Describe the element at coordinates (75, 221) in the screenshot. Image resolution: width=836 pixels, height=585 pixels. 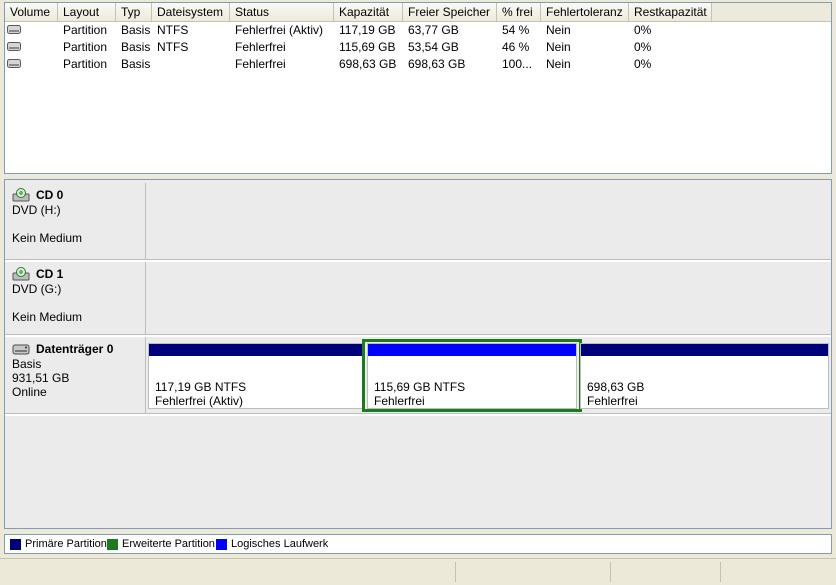
I see `disk-label-cd0: CD 0 DVD (H:) Kein Medium` at that location.